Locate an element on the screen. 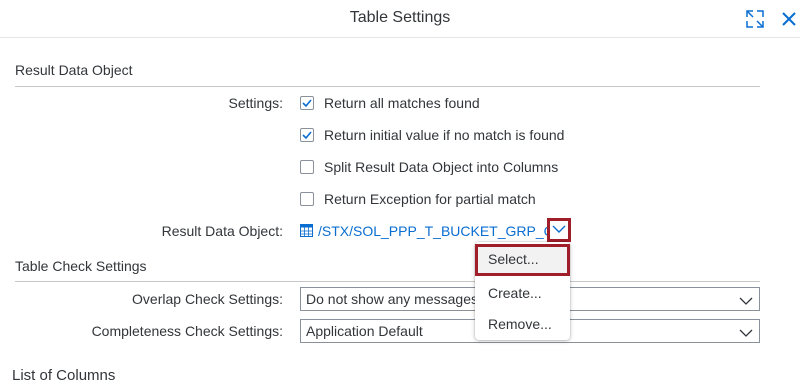  checkbox-return-exception: Return Exception for partial match is located at coordinates (418, 199).